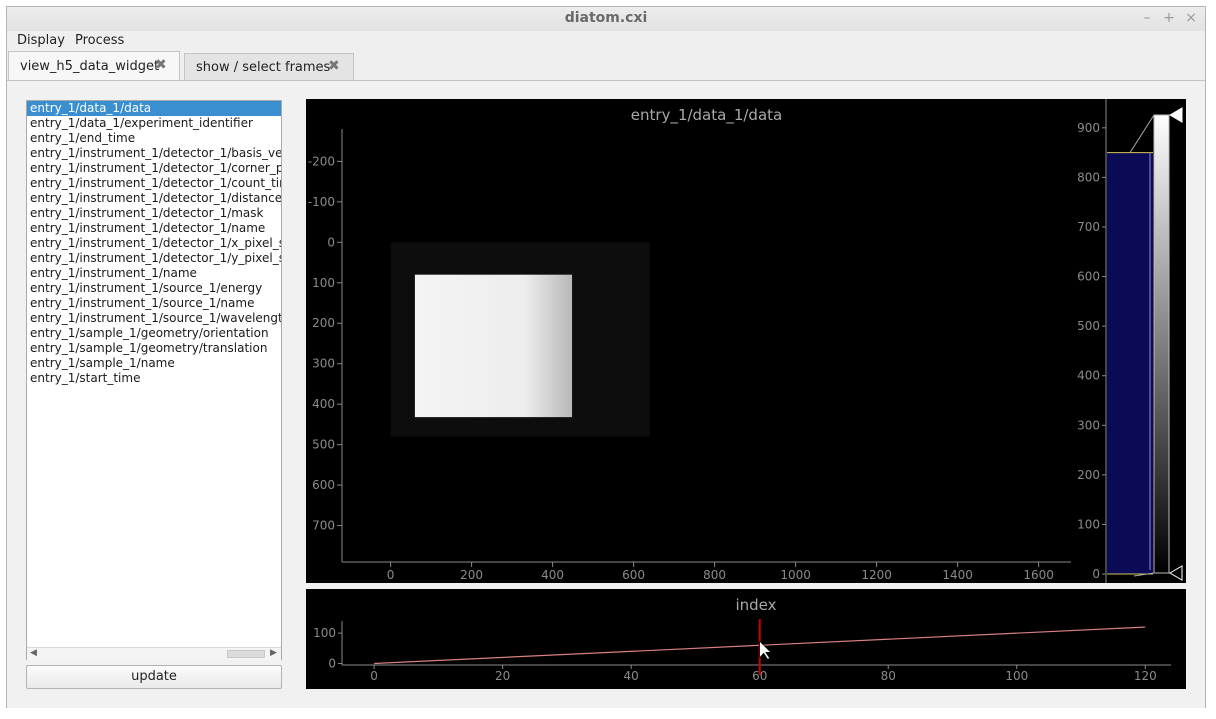  Describe the element at coordinates (1088, 177) in the screenshot. I see `histogram-tick-label: 800` at that location.